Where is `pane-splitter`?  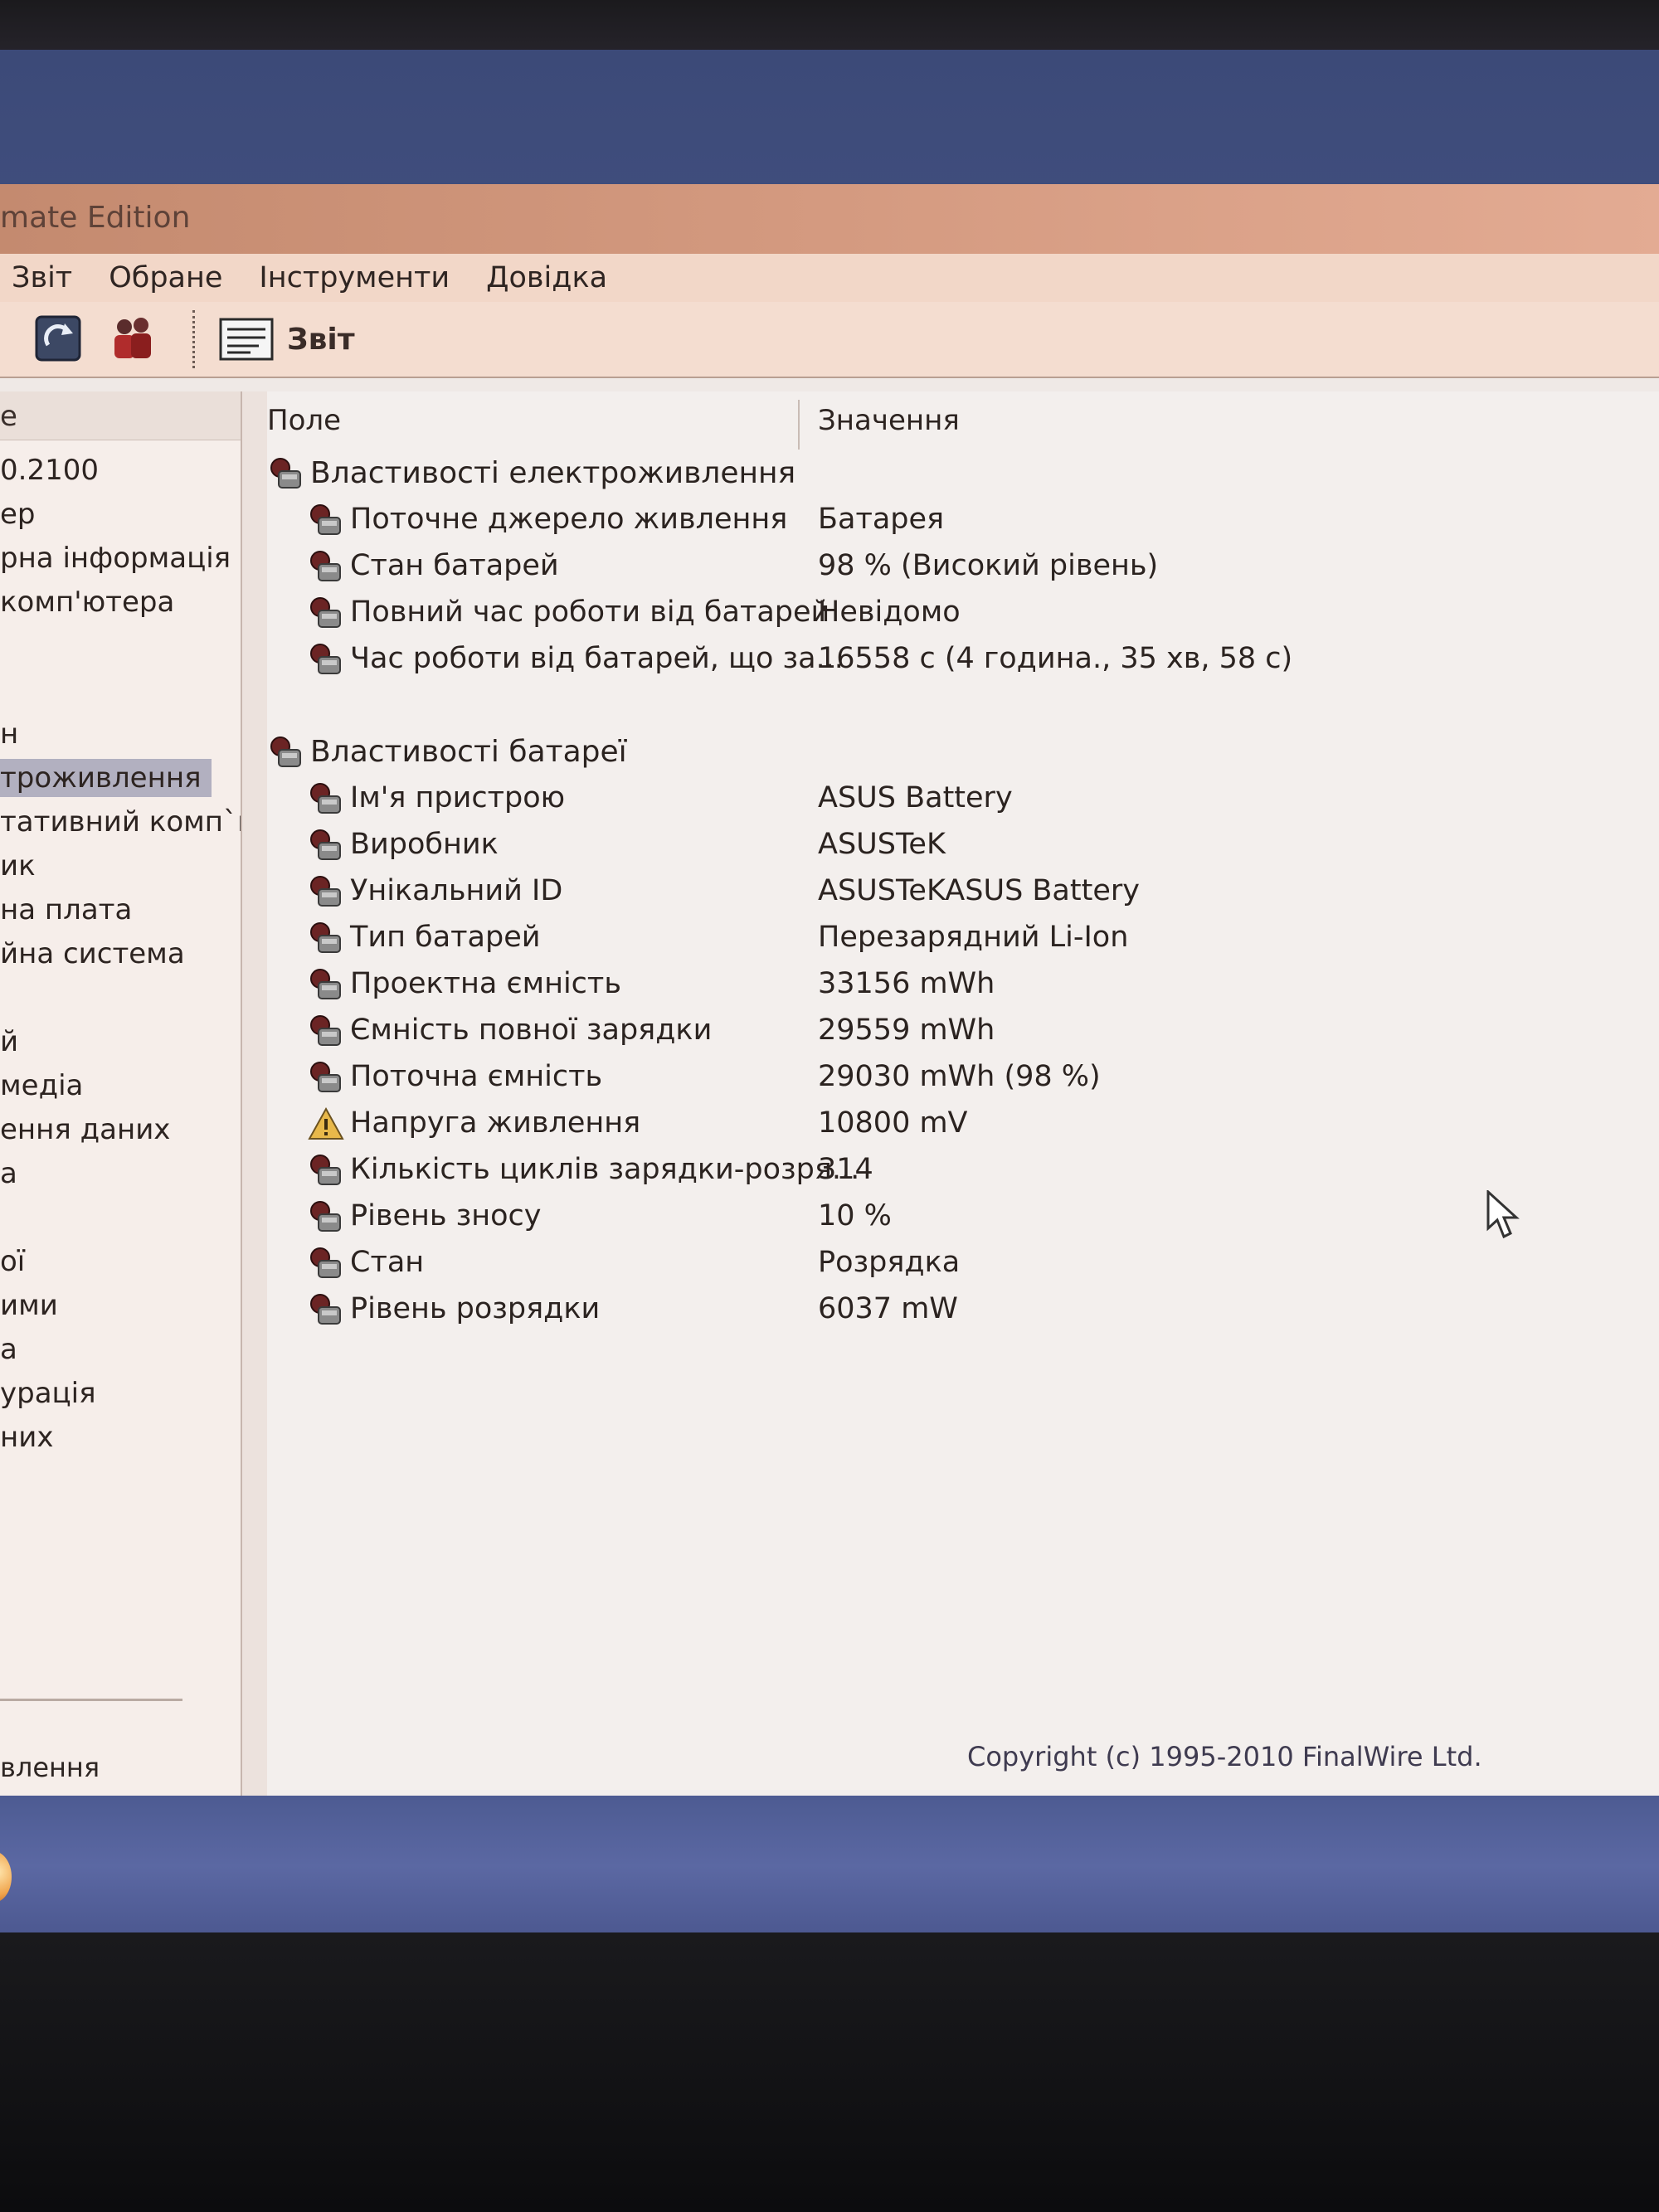
pane-splitter is located at coordinates (255, 1162).